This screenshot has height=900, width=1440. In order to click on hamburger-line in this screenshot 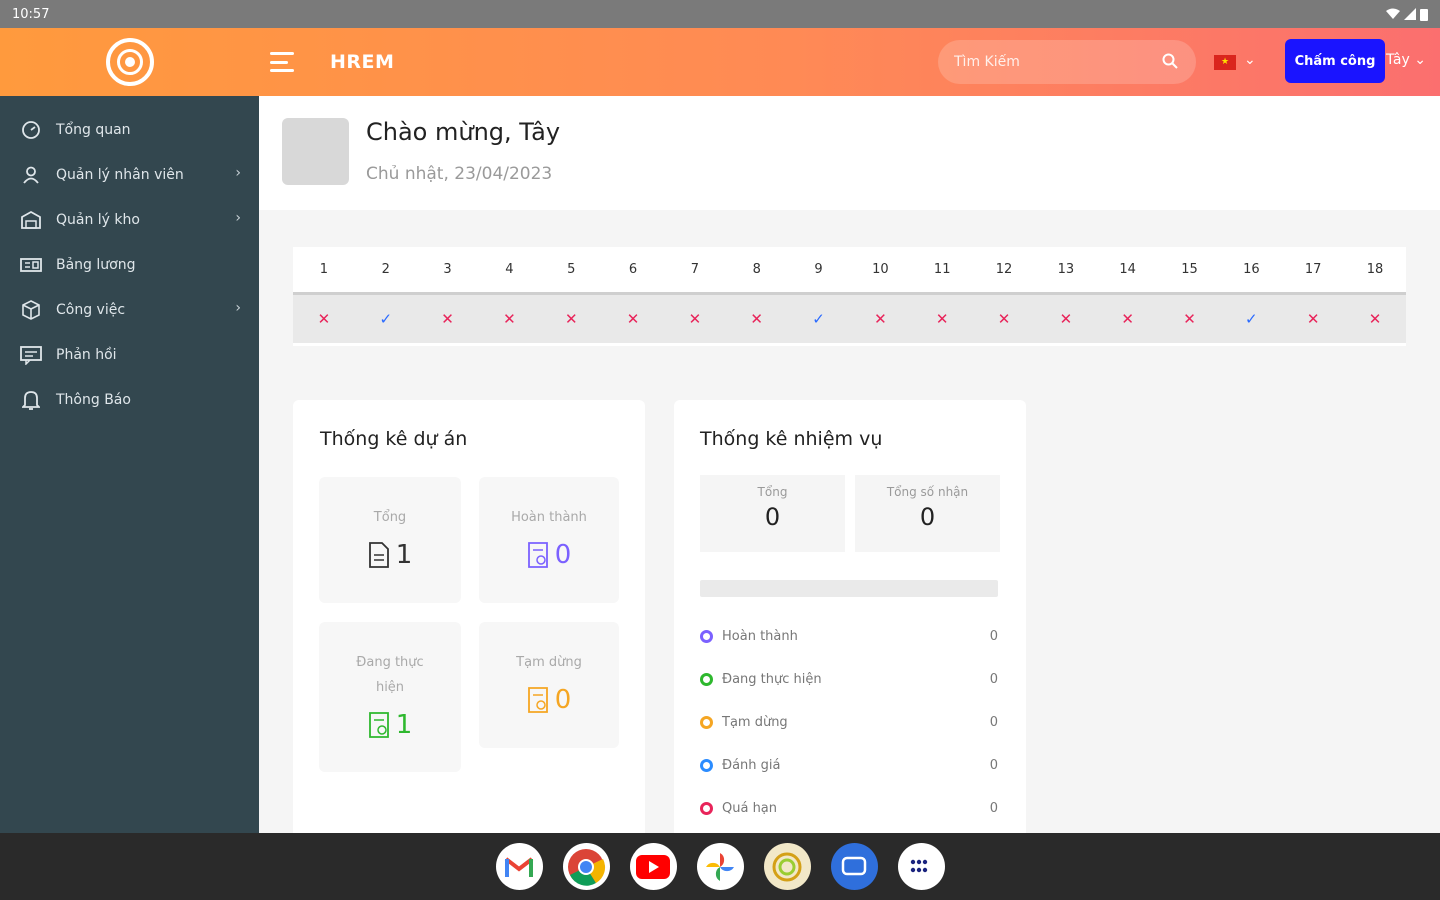, I will do `click(282, 70)`.